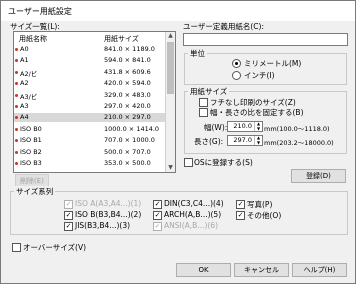 Image resolution: width=356 pixels, height=284 pixels. I want to click on inch-radio, so click(236, 75).